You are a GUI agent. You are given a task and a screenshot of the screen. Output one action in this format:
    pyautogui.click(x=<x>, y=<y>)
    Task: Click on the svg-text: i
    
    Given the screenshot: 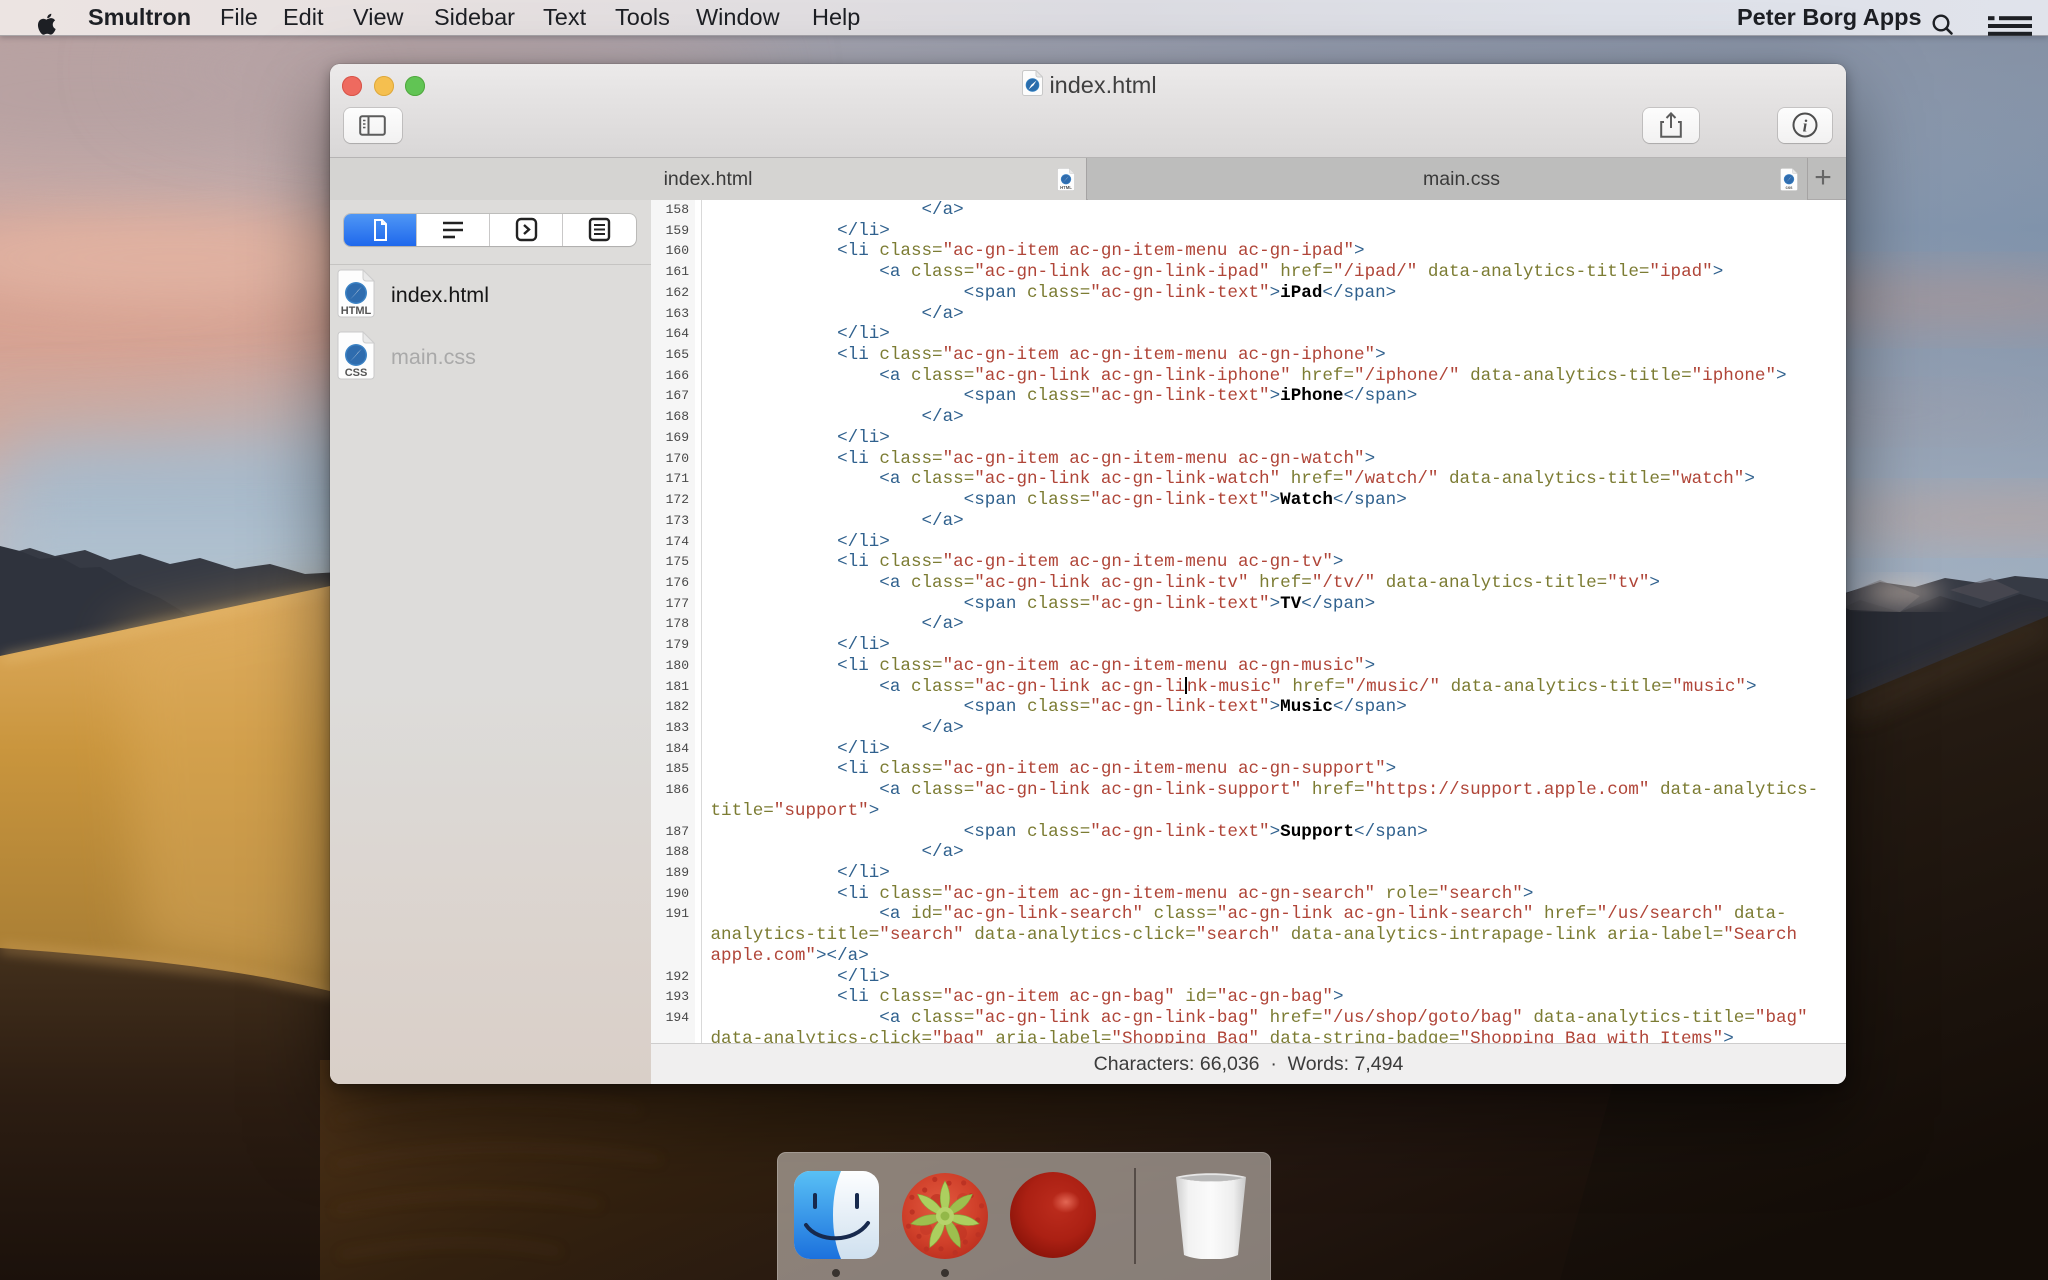 What is the action you would take?
    pyautogui.click(x=1805, y=126)
    